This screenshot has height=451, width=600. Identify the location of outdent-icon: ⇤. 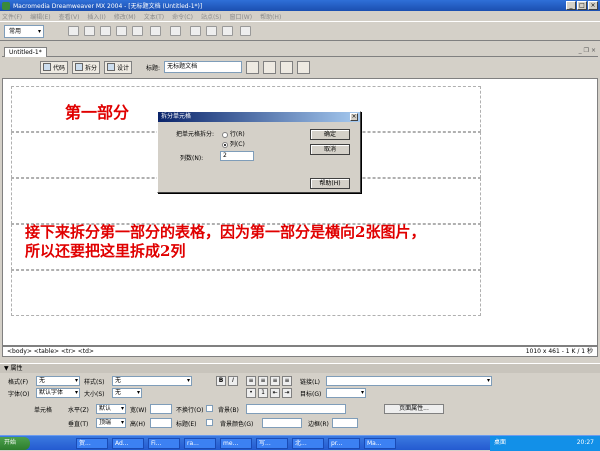
(275, 393).